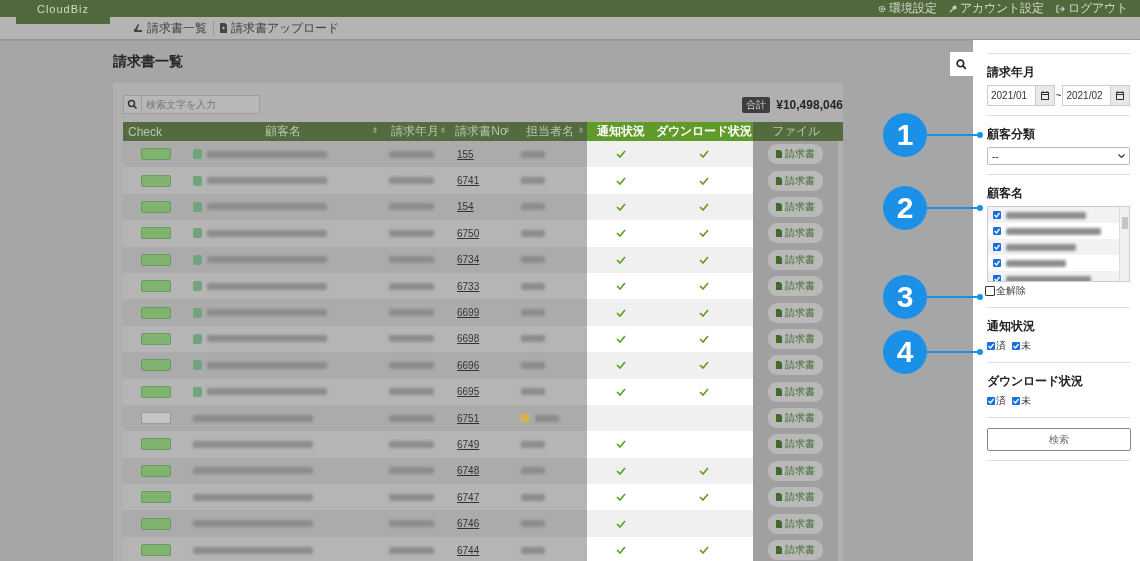 The image size is (1140, 561). What do you see at coordinates (996, 8) in the screenshot?
I see `header-link: アカウント設定` at bounding box center [996, 8].